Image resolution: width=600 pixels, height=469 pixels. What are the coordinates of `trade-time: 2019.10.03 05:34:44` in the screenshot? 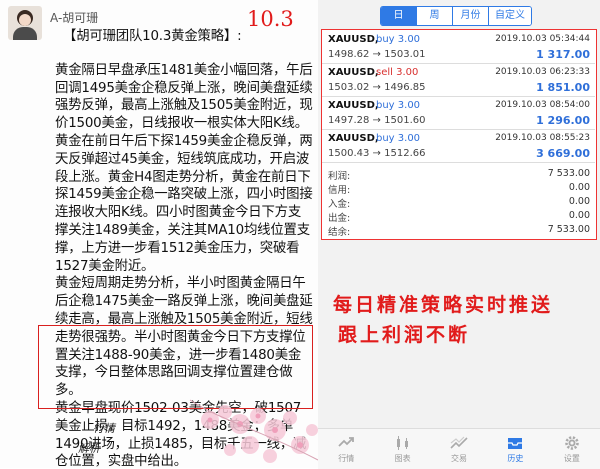 It's located at (542, 39).